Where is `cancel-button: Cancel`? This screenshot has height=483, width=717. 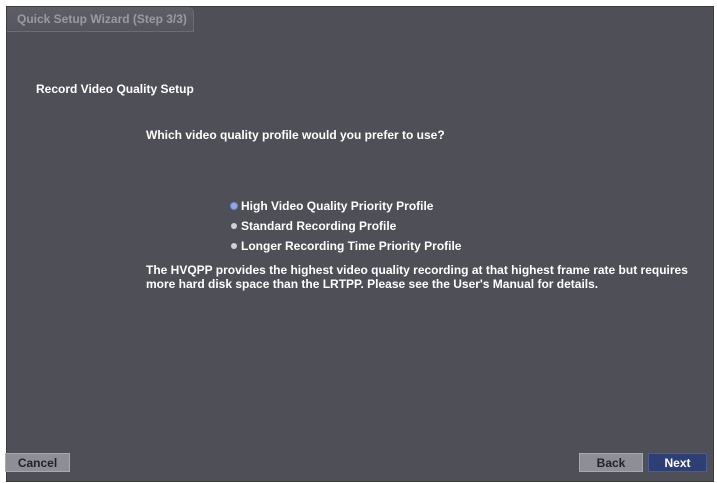
cancel-button: Cancel is located at coordinates (37, 462).